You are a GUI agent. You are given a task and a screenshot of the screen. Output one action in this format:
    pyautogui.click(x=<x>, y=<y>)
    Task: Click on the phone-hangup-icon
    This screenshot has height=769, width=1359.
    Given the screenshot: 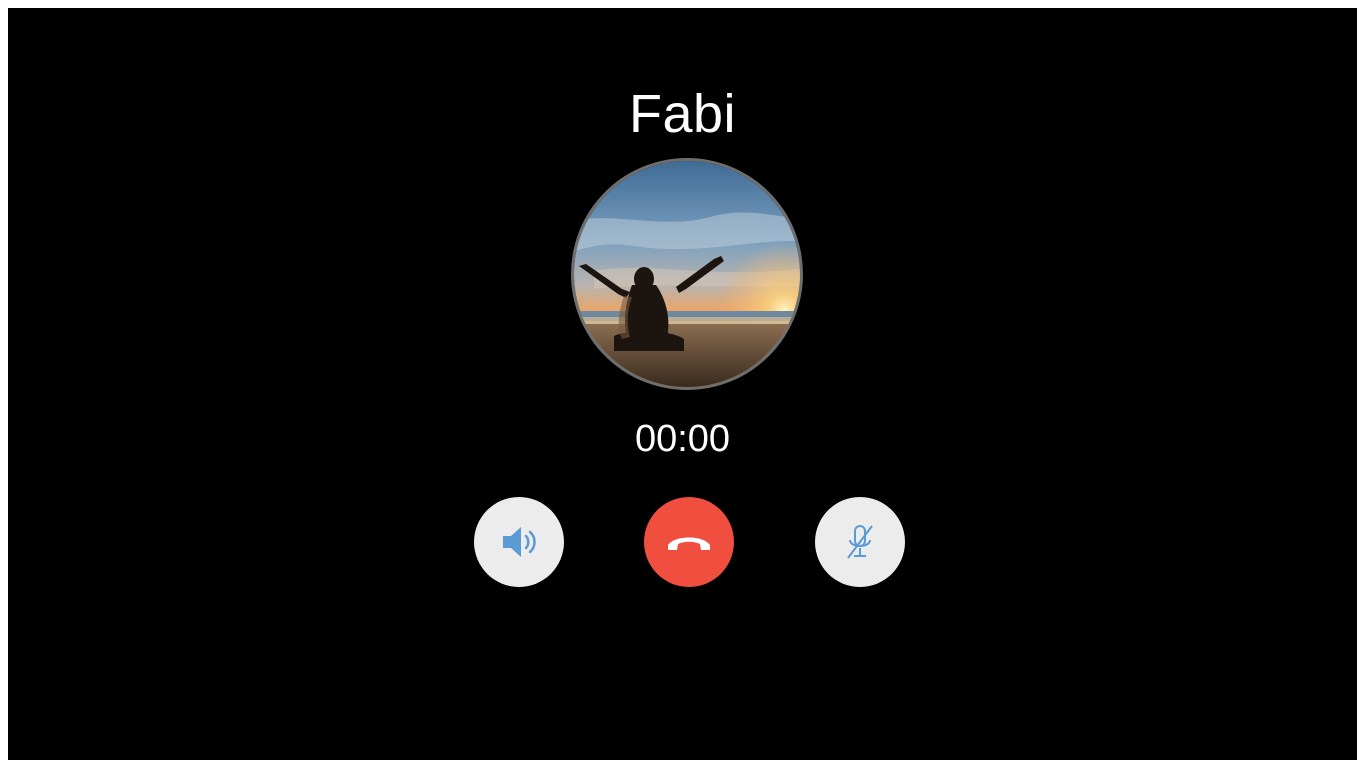 What is the action you would take?
    pyautogui.click(x=689, y=542)
    